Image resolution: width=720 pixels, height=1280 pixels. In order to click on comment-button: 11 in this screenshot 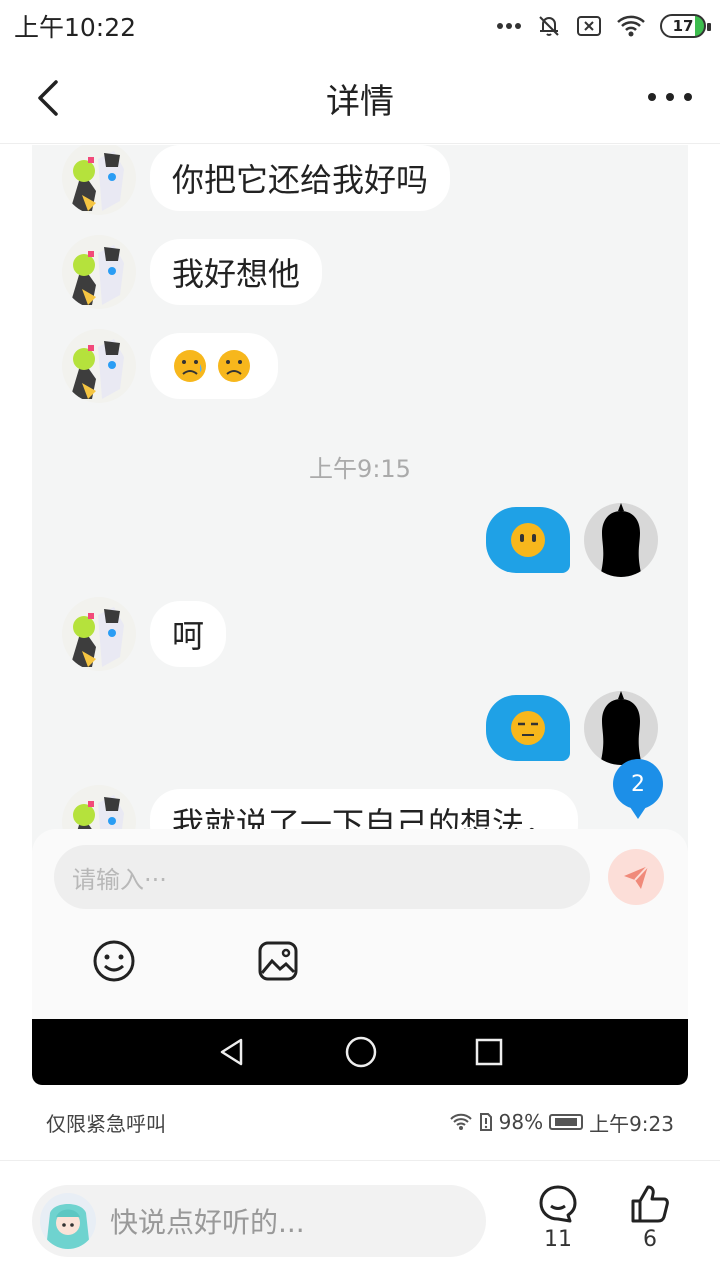, I will do `click(558, 1217)`.